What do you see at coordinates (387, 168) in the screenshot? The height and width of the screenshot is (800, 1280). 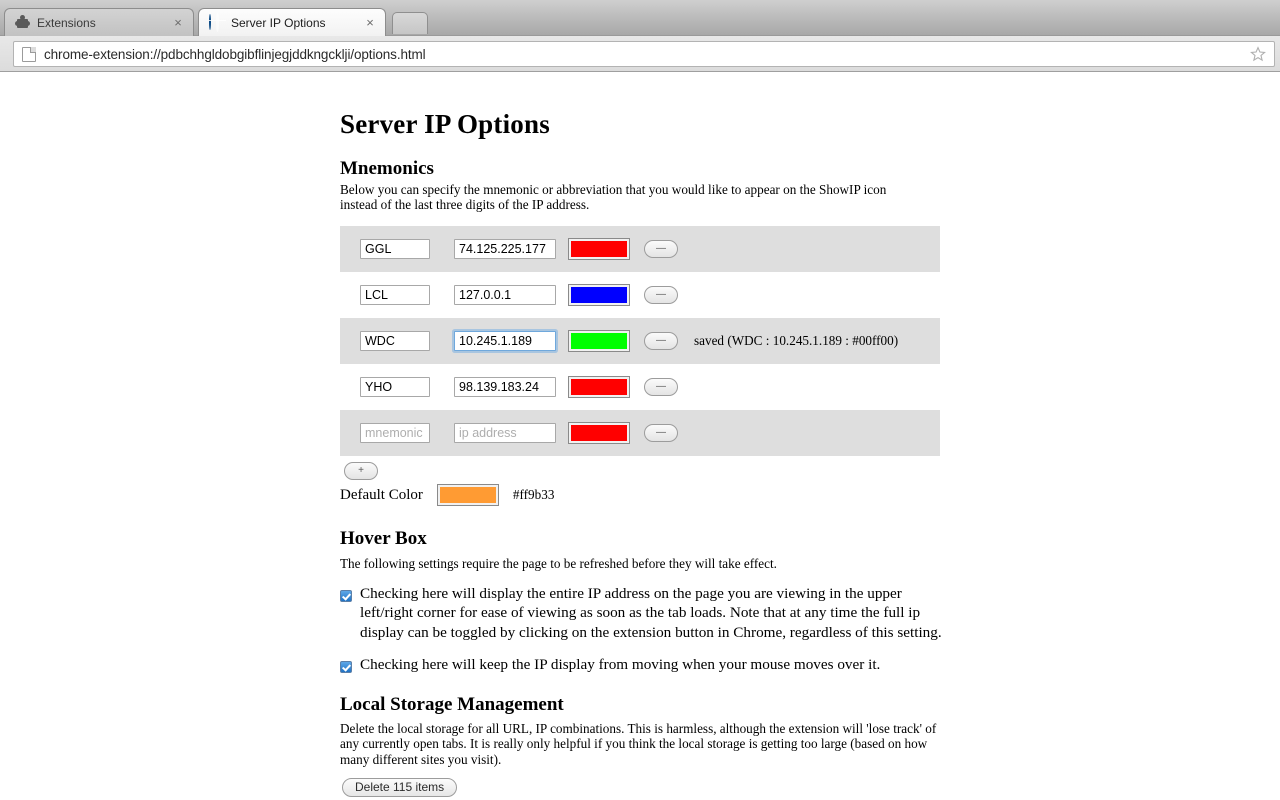 I see `mnemonics-heading: Mnemonics` at bounding box center [387, 168].